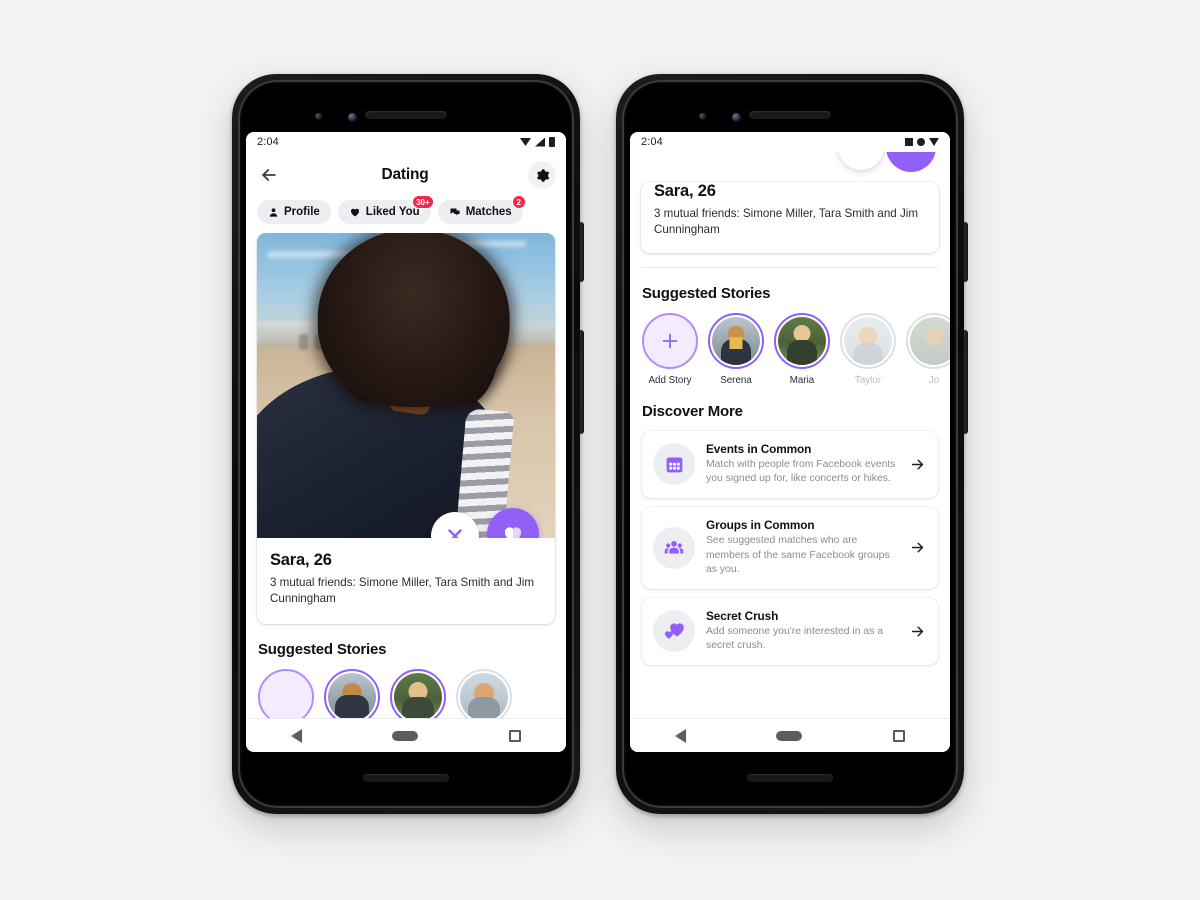 This screenshot has width=1200, height=900. I want to click on story-item: Taylor, so click(868, 349).